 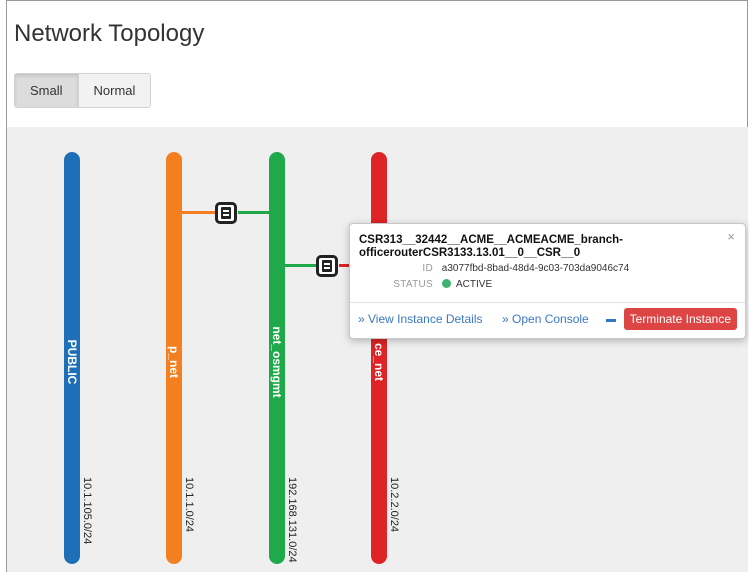 What do you see at coordinates (87, 511) in the screenshot?
I see `network-cidr: 10.1.105.0/24` at bounding box center [87, 511].